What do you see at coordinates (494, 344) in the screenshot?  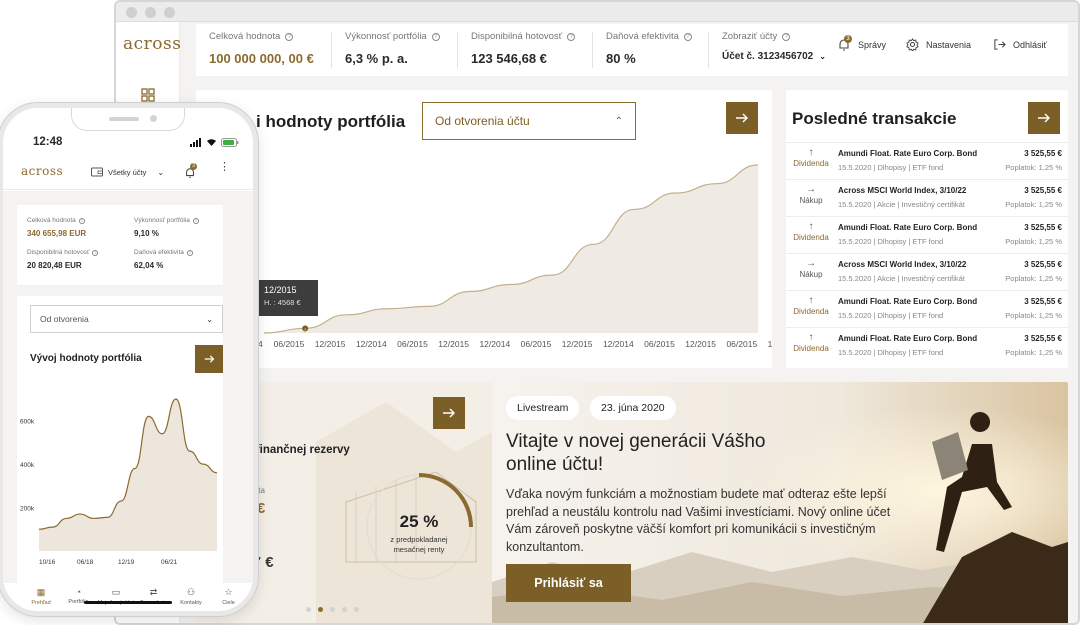 I see `x-tick-label: 12/2014` at bounding box center [494, 344].